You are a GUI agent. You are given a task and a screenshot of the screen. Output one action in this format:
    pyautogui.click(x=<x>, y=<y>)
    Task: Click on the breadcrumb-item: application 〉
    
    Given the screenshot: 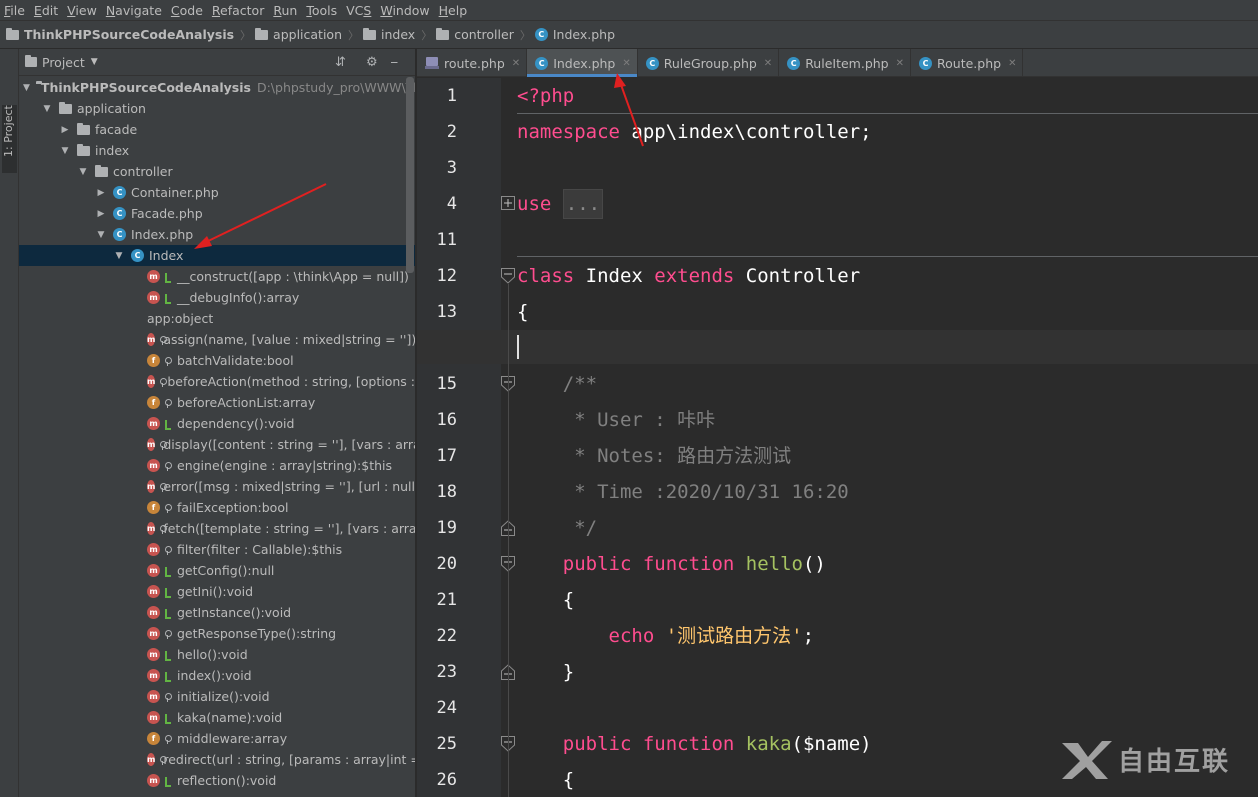 What is the action you would take?
    pyautogui.click(x=307, y=35)
    